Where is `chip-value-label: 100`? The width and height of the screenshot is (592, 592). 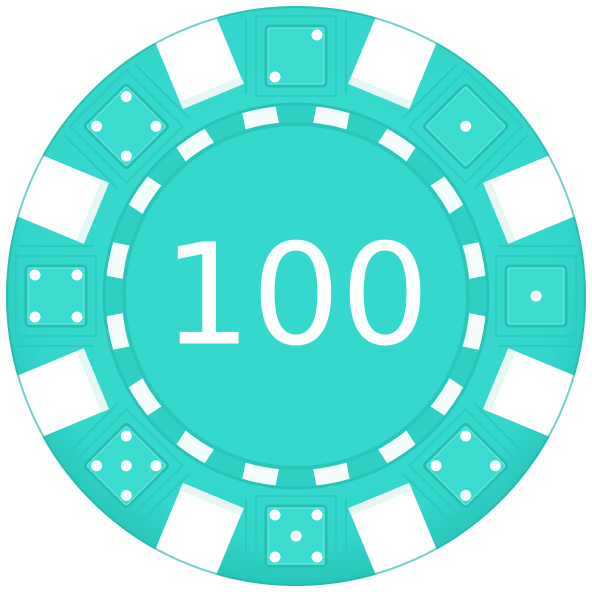 chip-value-label: 100 is located at coordinates (295, 296).